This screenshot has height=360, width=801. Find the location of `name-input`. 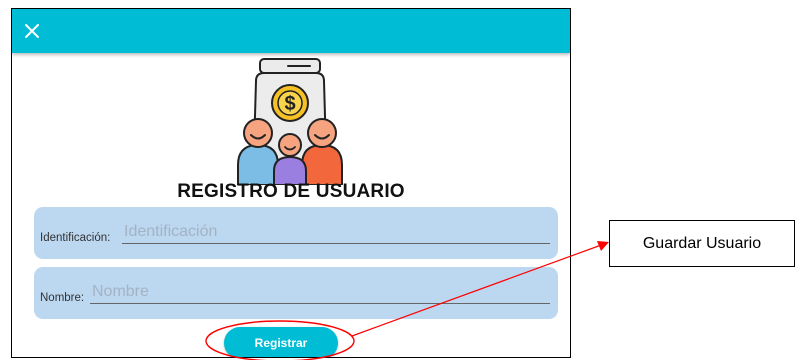

name-input is located at coordinates (320, 292).